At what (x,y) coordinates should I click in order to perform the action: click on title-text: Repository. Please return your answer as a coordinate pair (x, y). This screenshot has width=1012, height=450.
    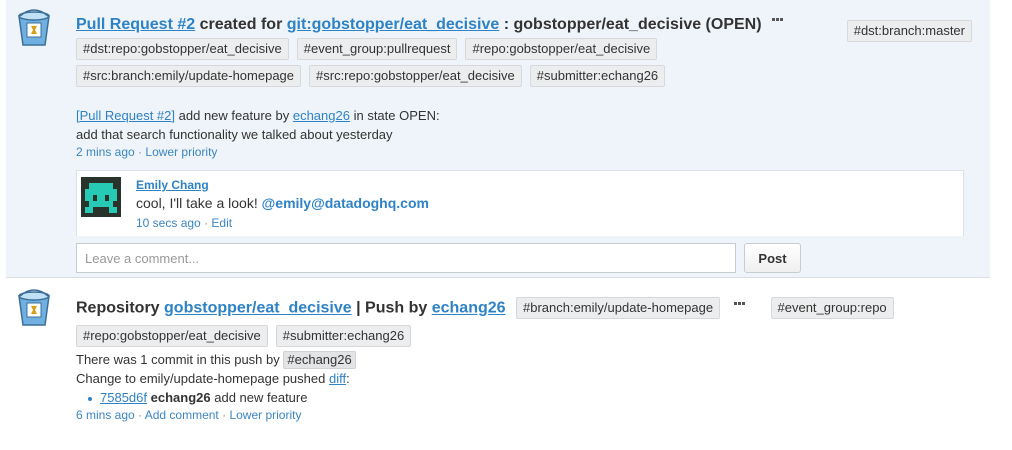
    Looking at the image, I should click on (118, 308).